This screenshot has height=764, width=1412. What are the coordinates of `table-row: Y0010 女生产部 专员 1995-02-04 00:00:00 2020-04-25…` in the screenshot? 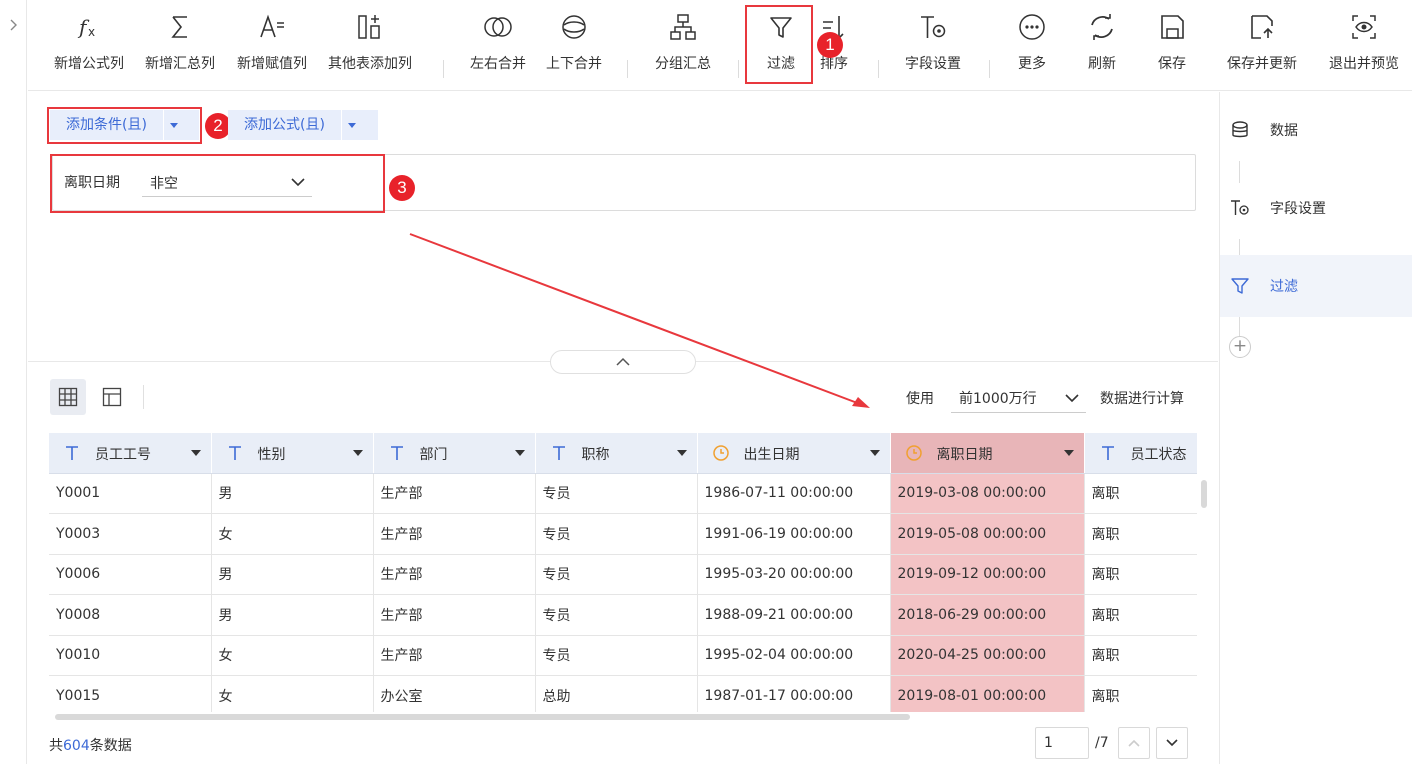 It's located at (623, 655).